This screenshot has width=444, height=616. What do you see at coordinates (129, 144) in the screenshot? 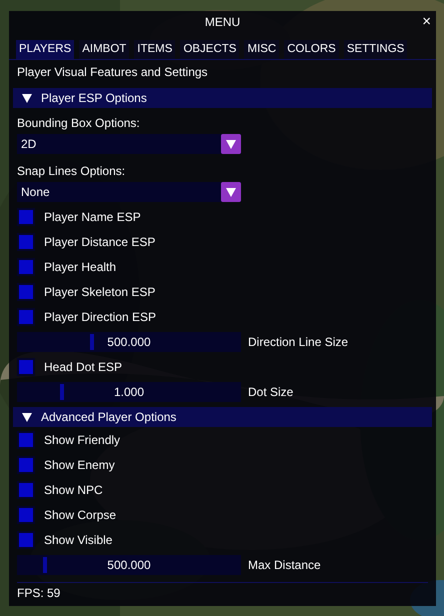
I see `dropdown: 2D` at bounding box center [129, 144].